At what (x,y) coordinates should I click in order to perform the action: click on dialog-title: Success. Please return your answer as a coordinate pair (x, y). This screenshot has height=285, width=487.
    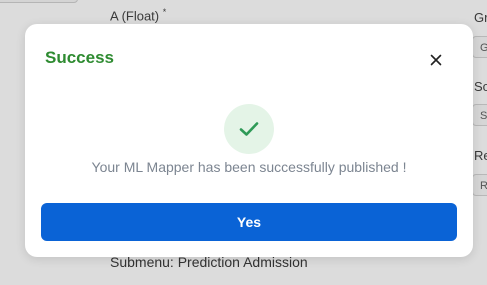
    Looking at the image, I should click on (79, 57).